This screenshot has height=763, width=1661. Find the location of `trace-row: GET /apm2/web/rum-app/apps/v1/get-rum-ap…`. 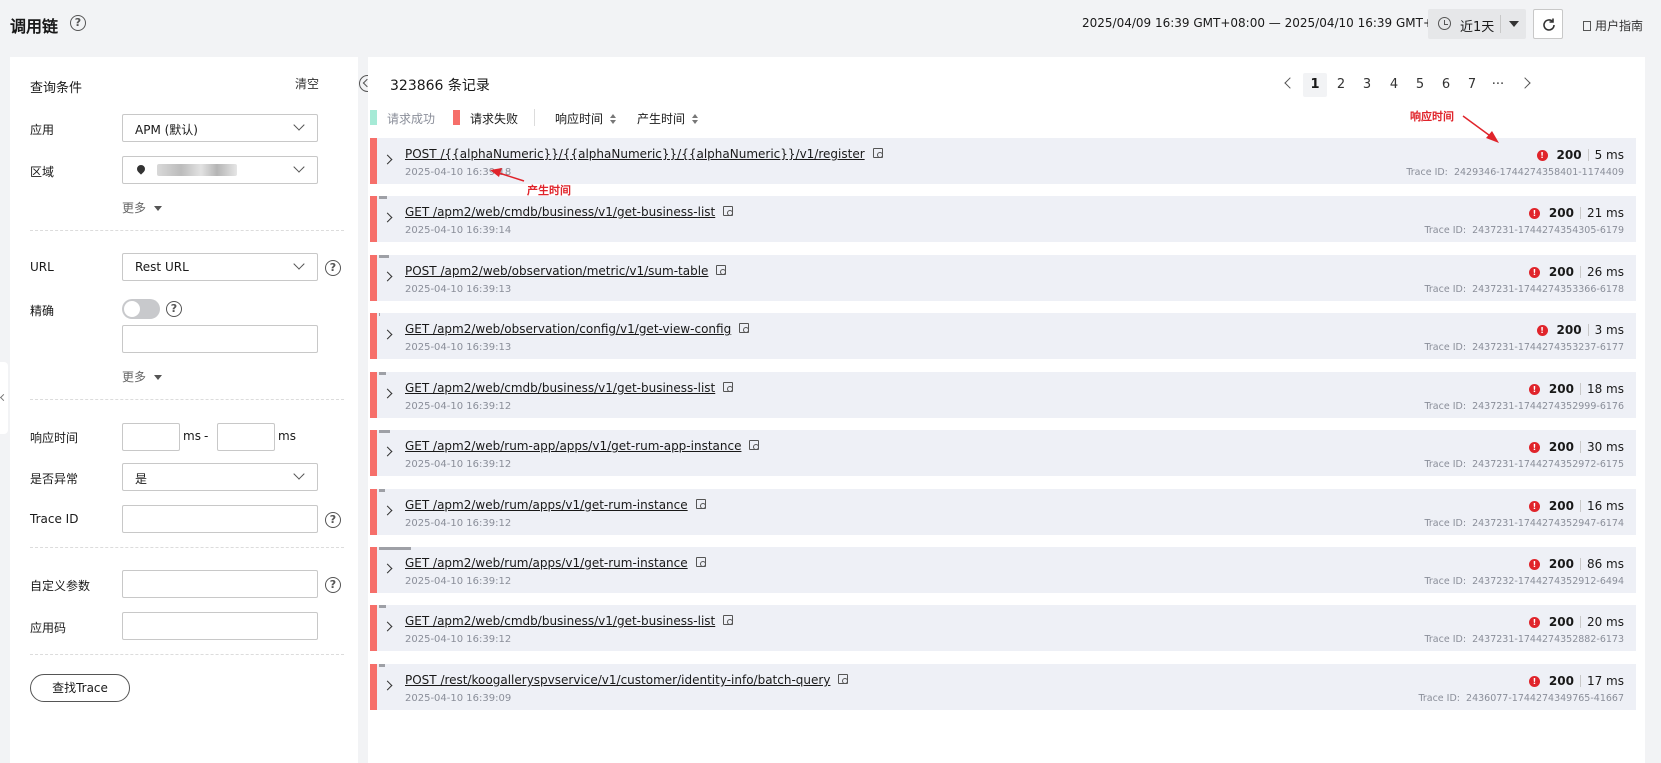

trace-row: GET /apm2/web/rum-app/apps/v1/get-rum-ap… is located at coordinates (1003, 453).